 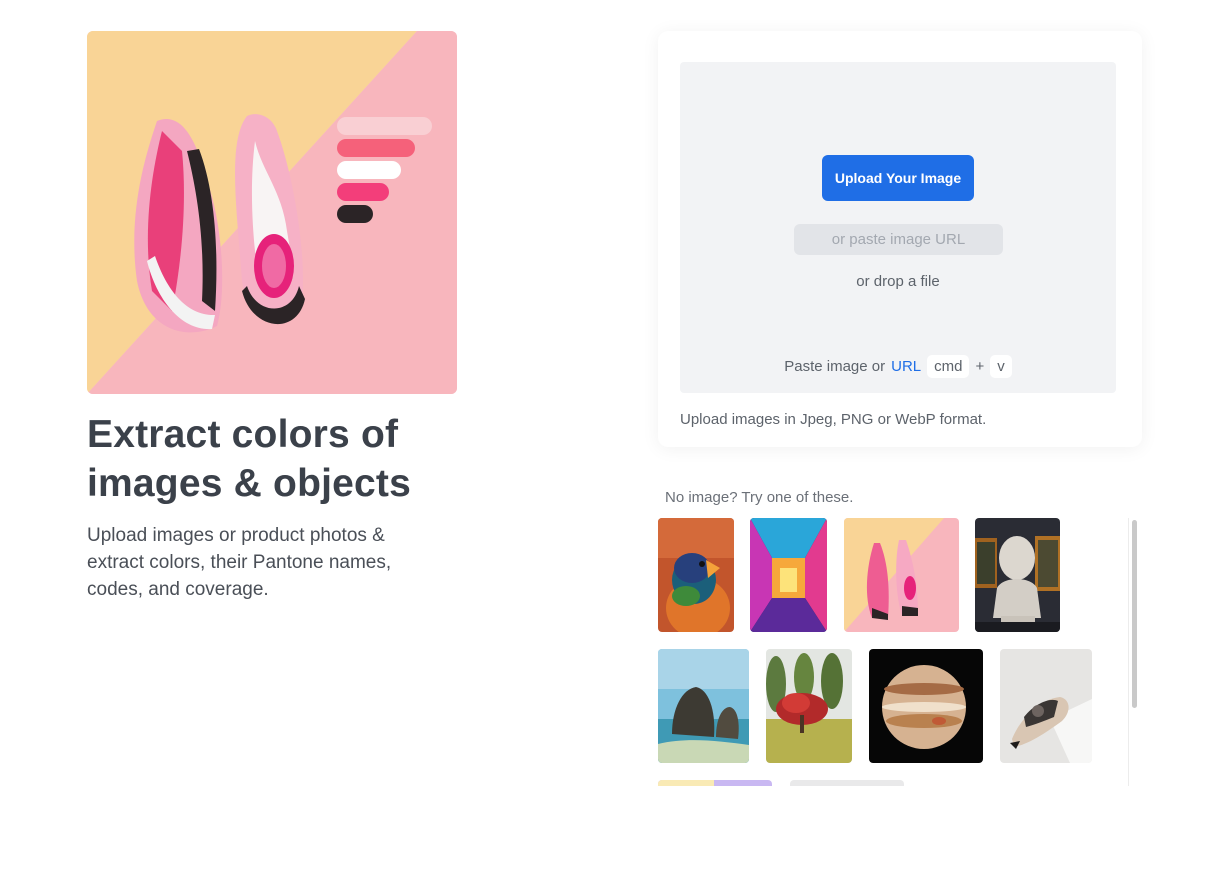 I want to click on upload-image-button: Upload Your Image, so click(x=898, y=178).